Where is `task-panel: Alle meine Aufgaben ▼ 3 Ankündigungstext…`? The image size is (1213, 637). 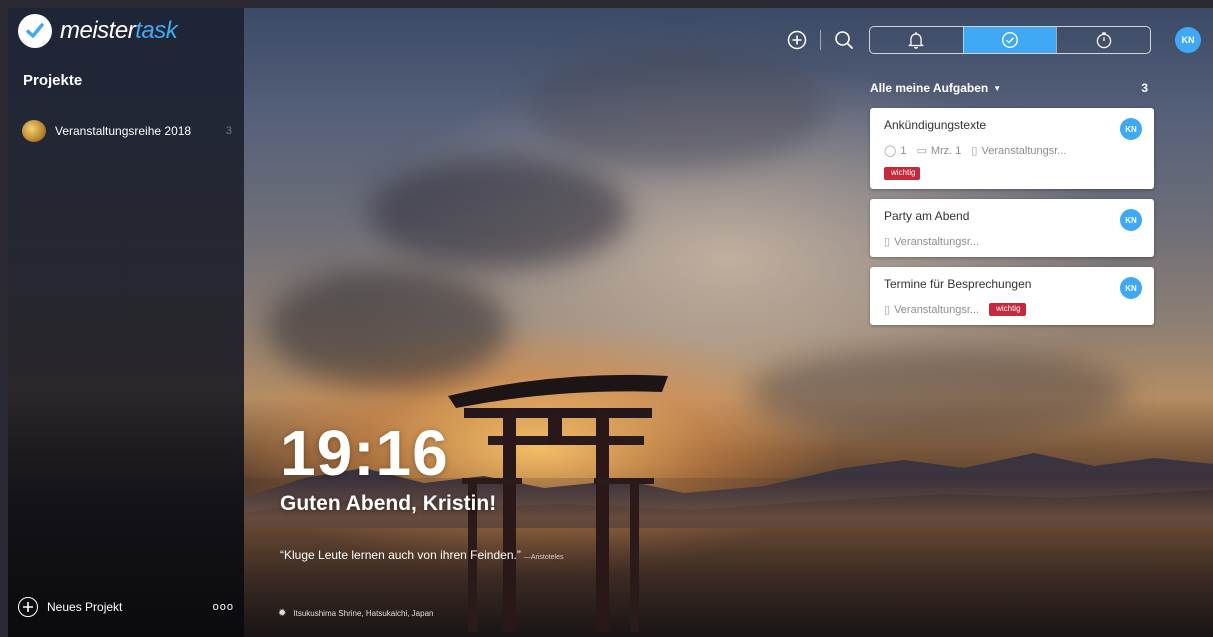 task-panel: Alle meine Aufgaben ▼ 3 Ankündigungstext… is located at coordinates (1012, 201).